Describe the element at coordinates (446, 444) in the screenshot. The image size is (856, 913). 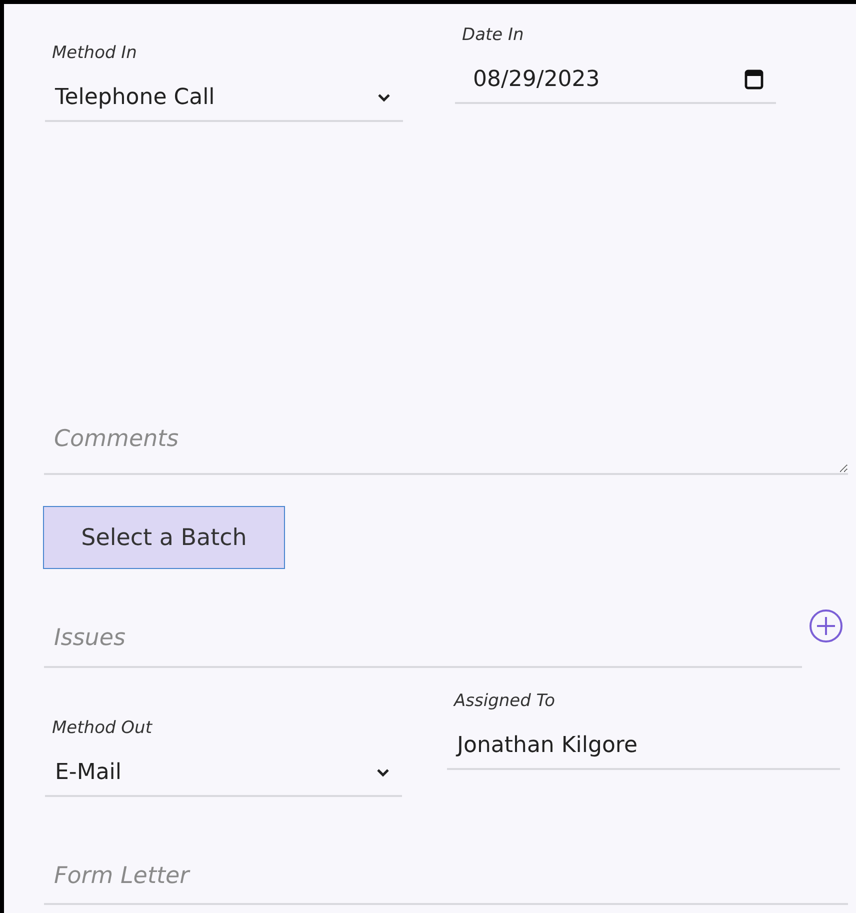
I see `comments-field: Comments` at that location.